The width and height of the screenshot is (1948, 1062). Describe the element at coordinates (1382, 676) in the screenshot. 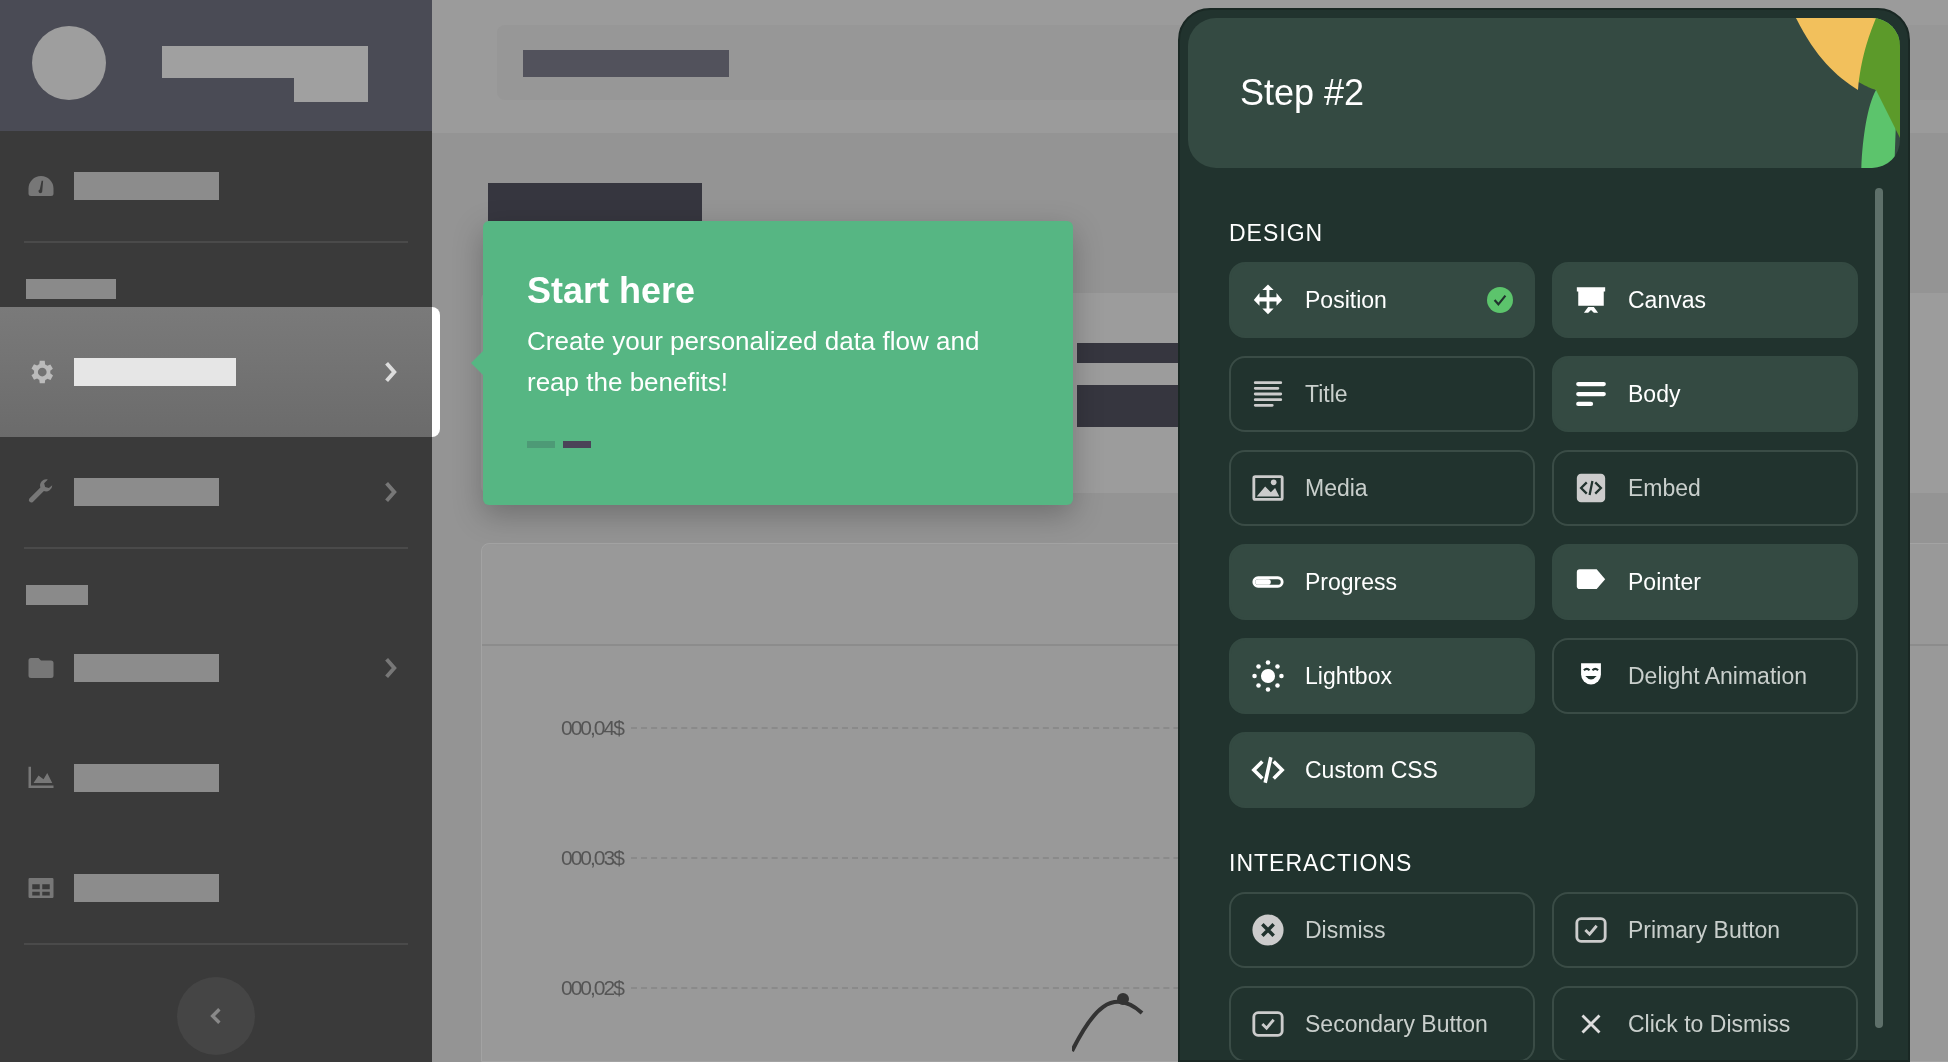

I see `option-tile: Lightbox` at that location.